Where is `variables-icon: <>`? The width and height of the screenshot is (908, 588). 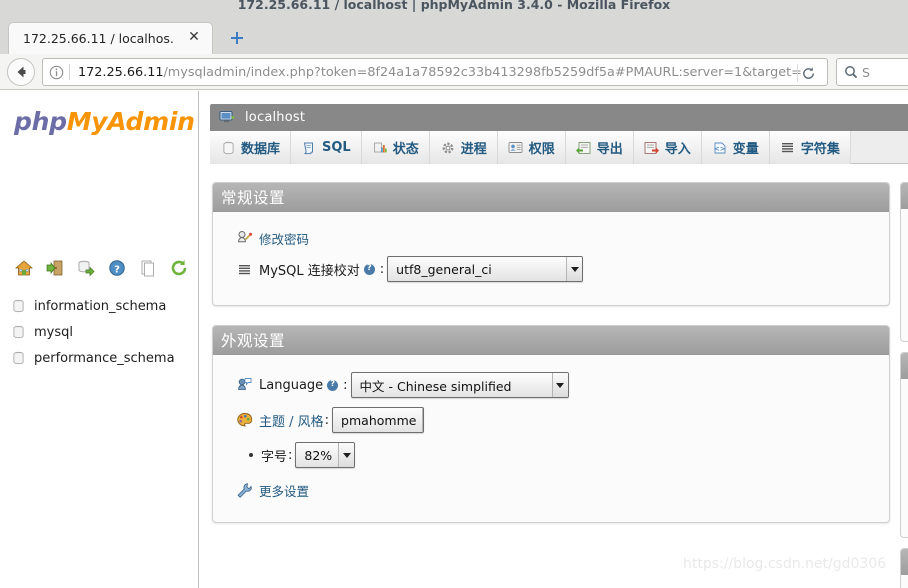
variables-icon: <> is located at coordinates (720, 147).